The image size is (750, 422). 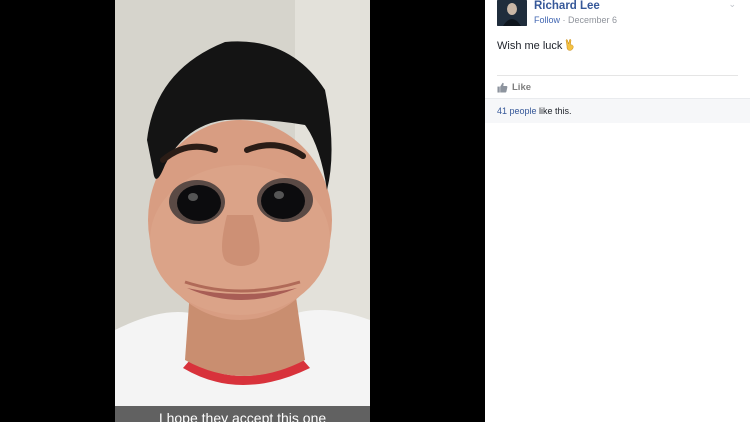 I want to click on snap-caption-text: I hope they accept this one, so click(x=242, y=416).